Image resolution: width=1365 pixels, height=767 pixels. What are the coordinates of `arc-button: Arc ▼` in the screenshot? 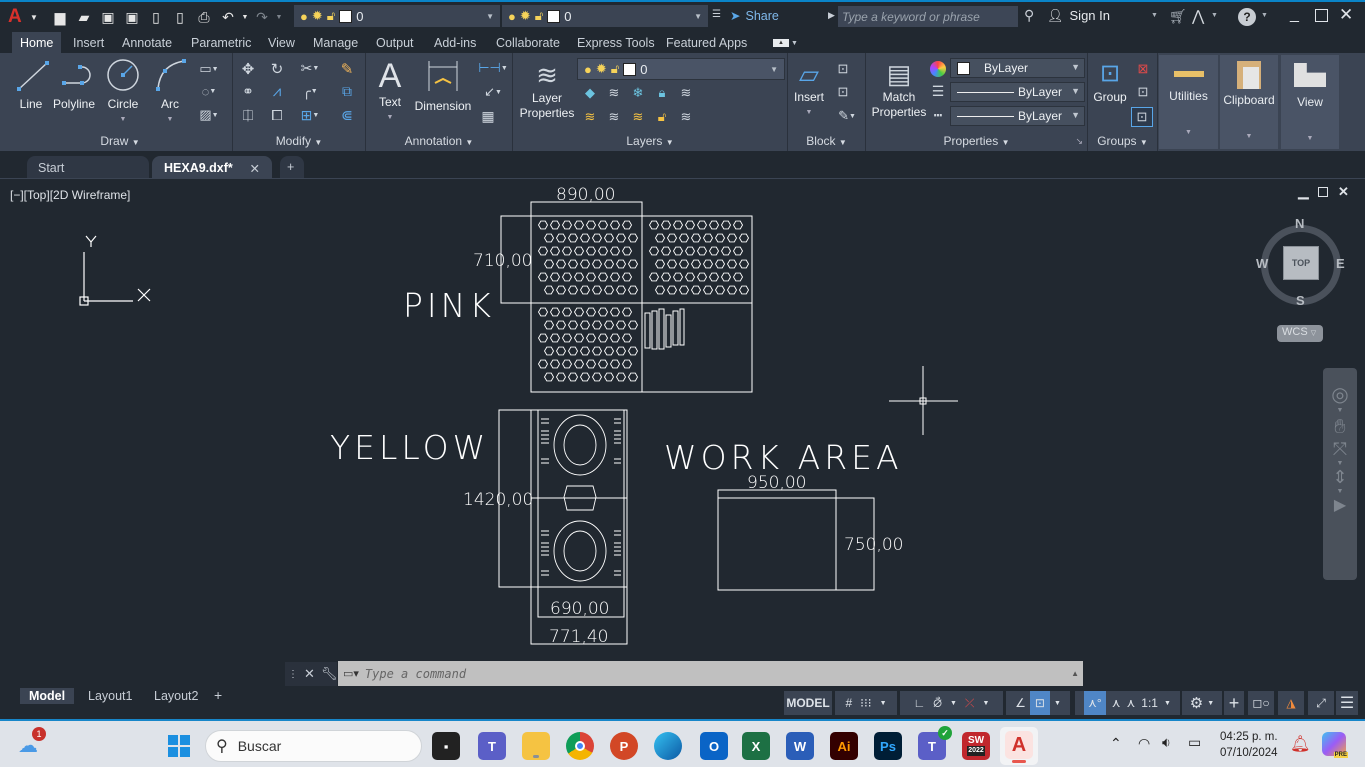 It's located at (170, 92).